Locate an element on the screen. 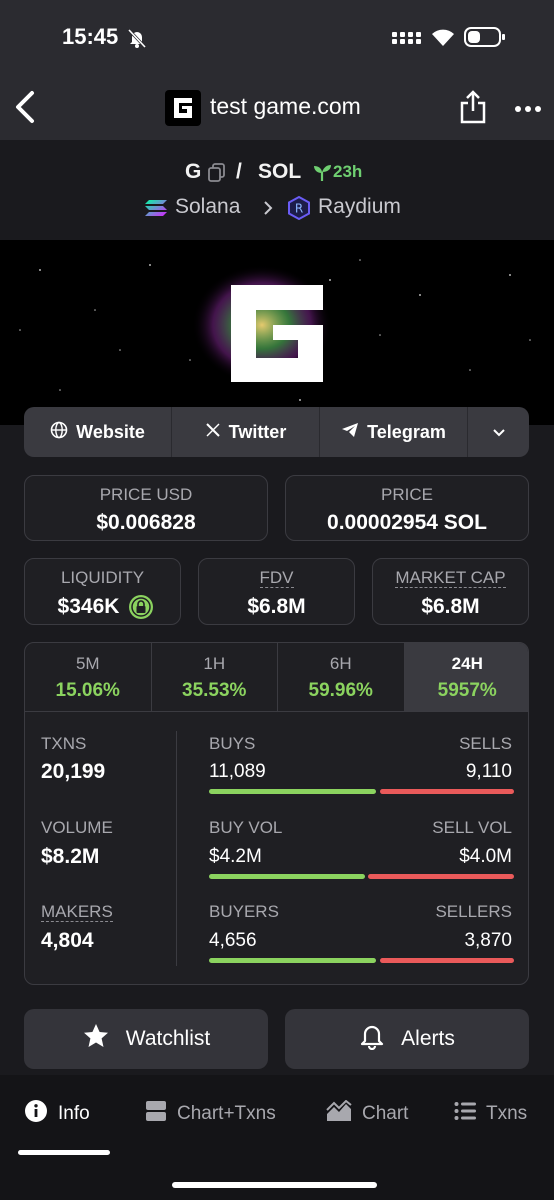  telegram-link-label: Telegram is located at coordinates (406, 431).